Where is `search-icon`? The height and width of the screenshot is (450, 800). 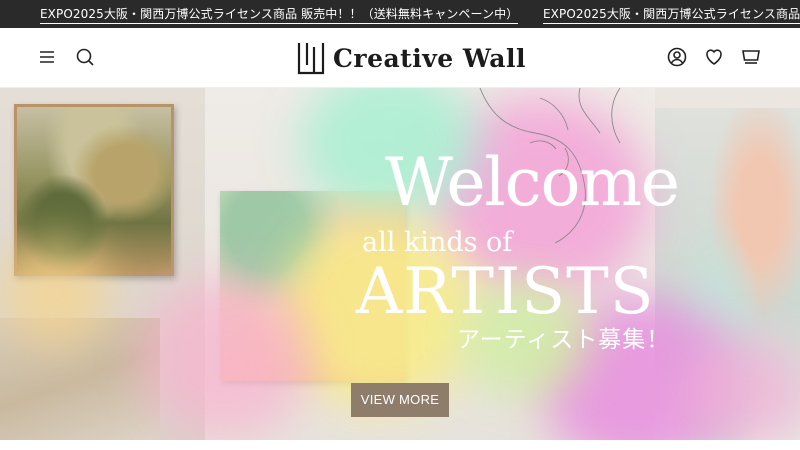
search-icon is located at coordinates (85, 57).